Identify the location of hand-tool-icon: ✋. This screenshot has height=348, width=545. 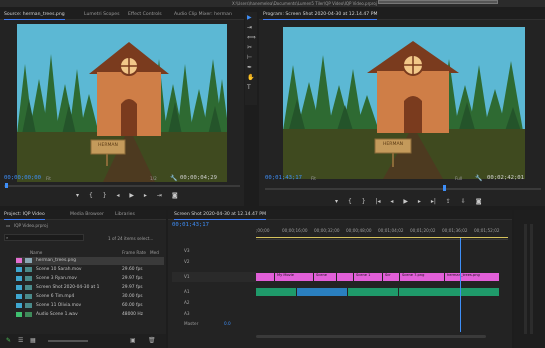
(250, 77).